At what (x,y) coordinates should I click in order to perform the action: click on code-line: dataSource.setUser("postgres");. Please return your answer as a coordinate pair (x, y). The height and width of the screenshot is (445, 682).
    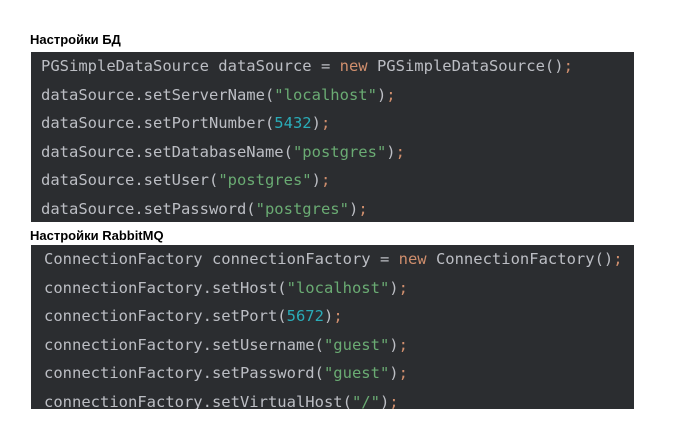
    Looking at the image, I should click on (337, 180).